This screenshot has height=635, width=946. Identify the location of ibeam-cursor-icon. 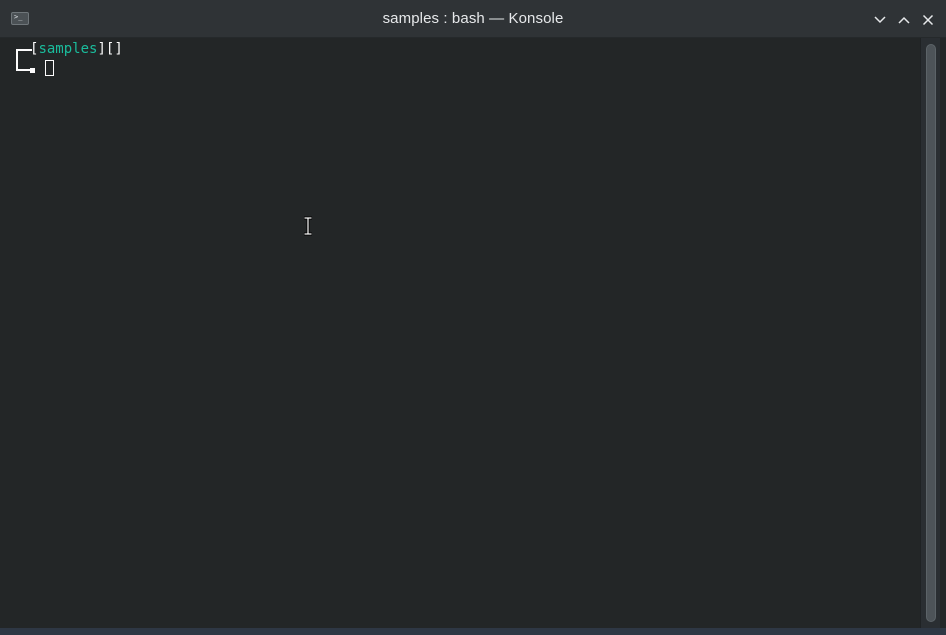
(308, 226).